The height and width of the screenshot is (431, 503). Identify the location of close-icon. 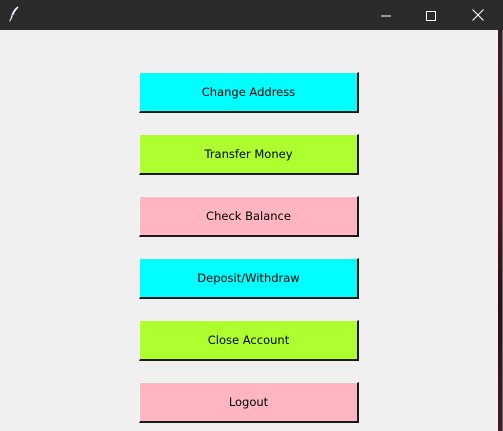
(478, 15).